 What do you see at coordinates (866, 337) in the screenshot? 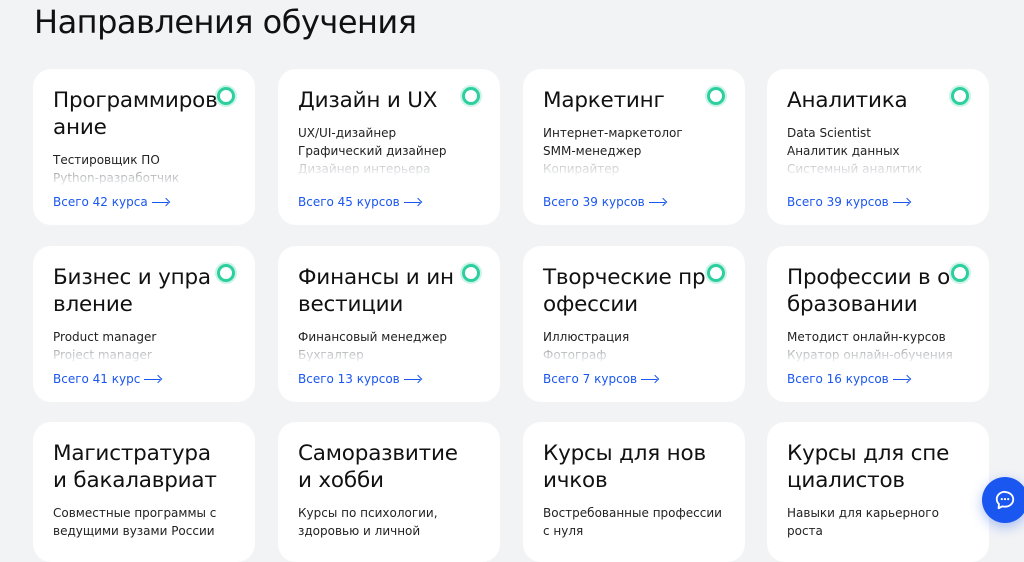
I see `profession-item: Методист онлайн-курсов` at bounding box center [866, 337].